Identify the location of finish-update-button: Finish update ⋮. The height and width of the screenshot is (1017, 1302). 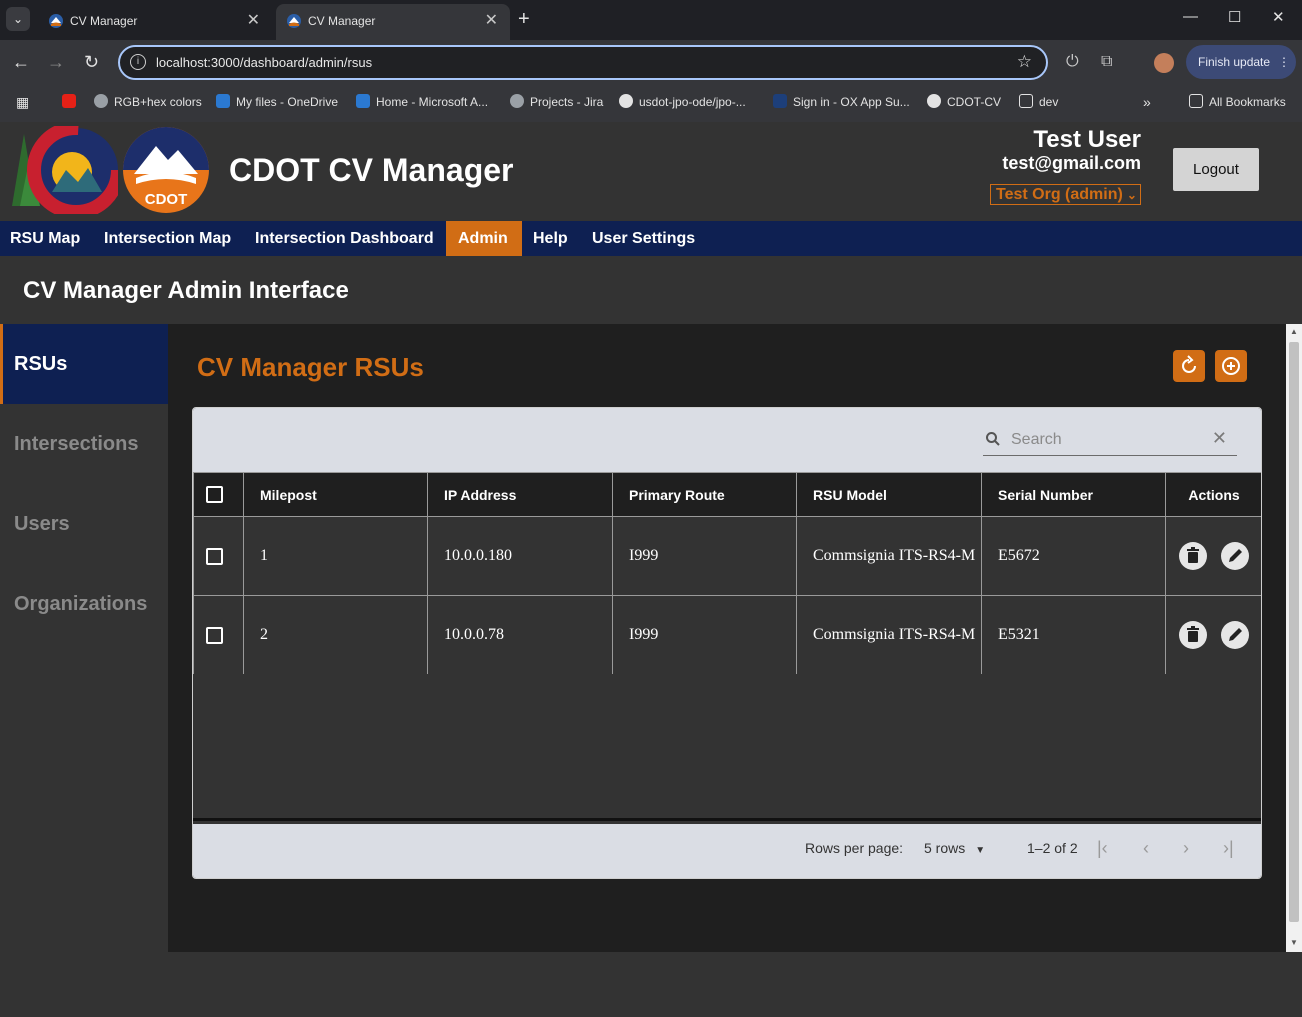
(1241, 62).